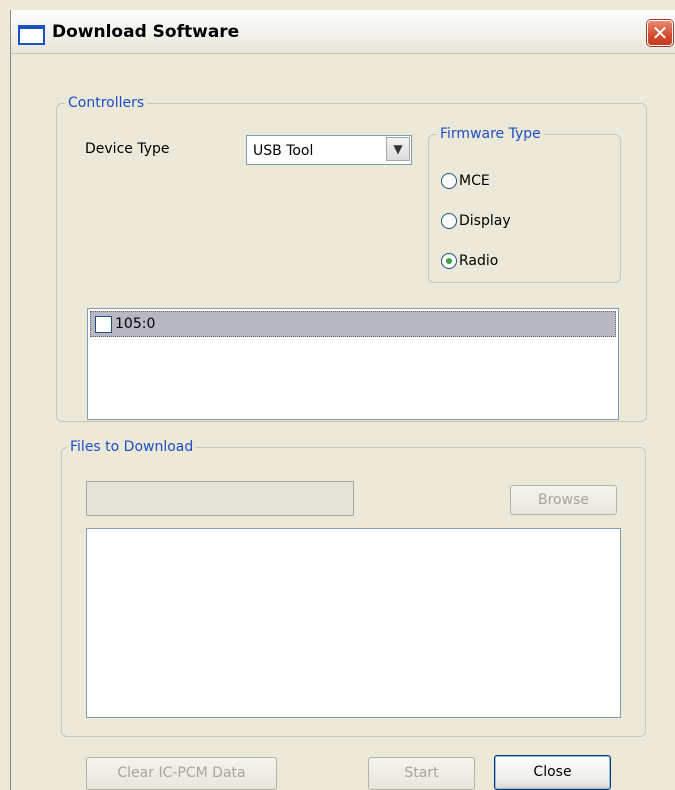 The image size is (675, 790). Describe the element at coordinates (524, 204) in the screenshot. I see `firmware-type-group: Firmware Type MCE Display Radio` at that location.